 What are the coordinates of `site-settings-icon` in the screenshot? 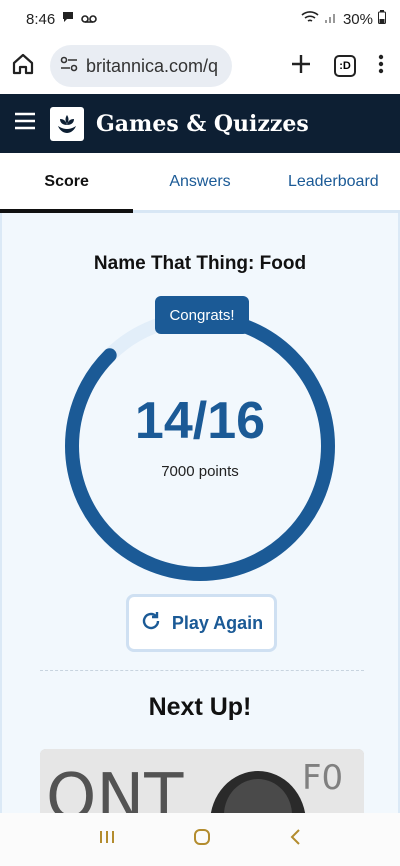 It's located at (69, 66).